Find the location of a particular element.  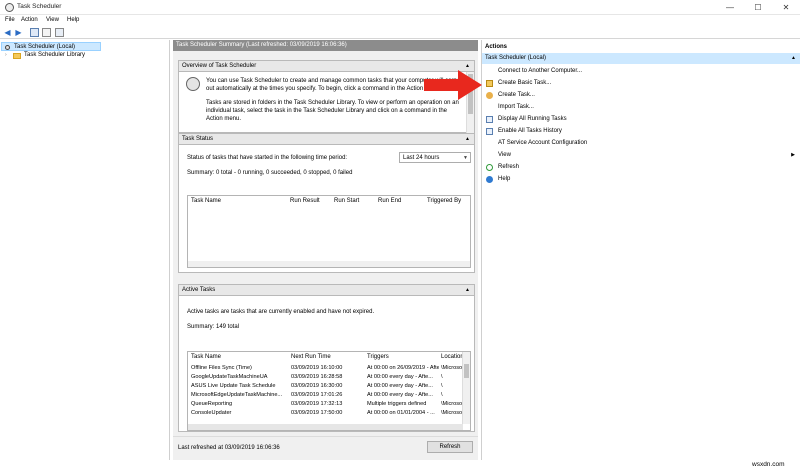

table-cell: 03/09/2019 16:30:00 is located at coordinates (317, 386).